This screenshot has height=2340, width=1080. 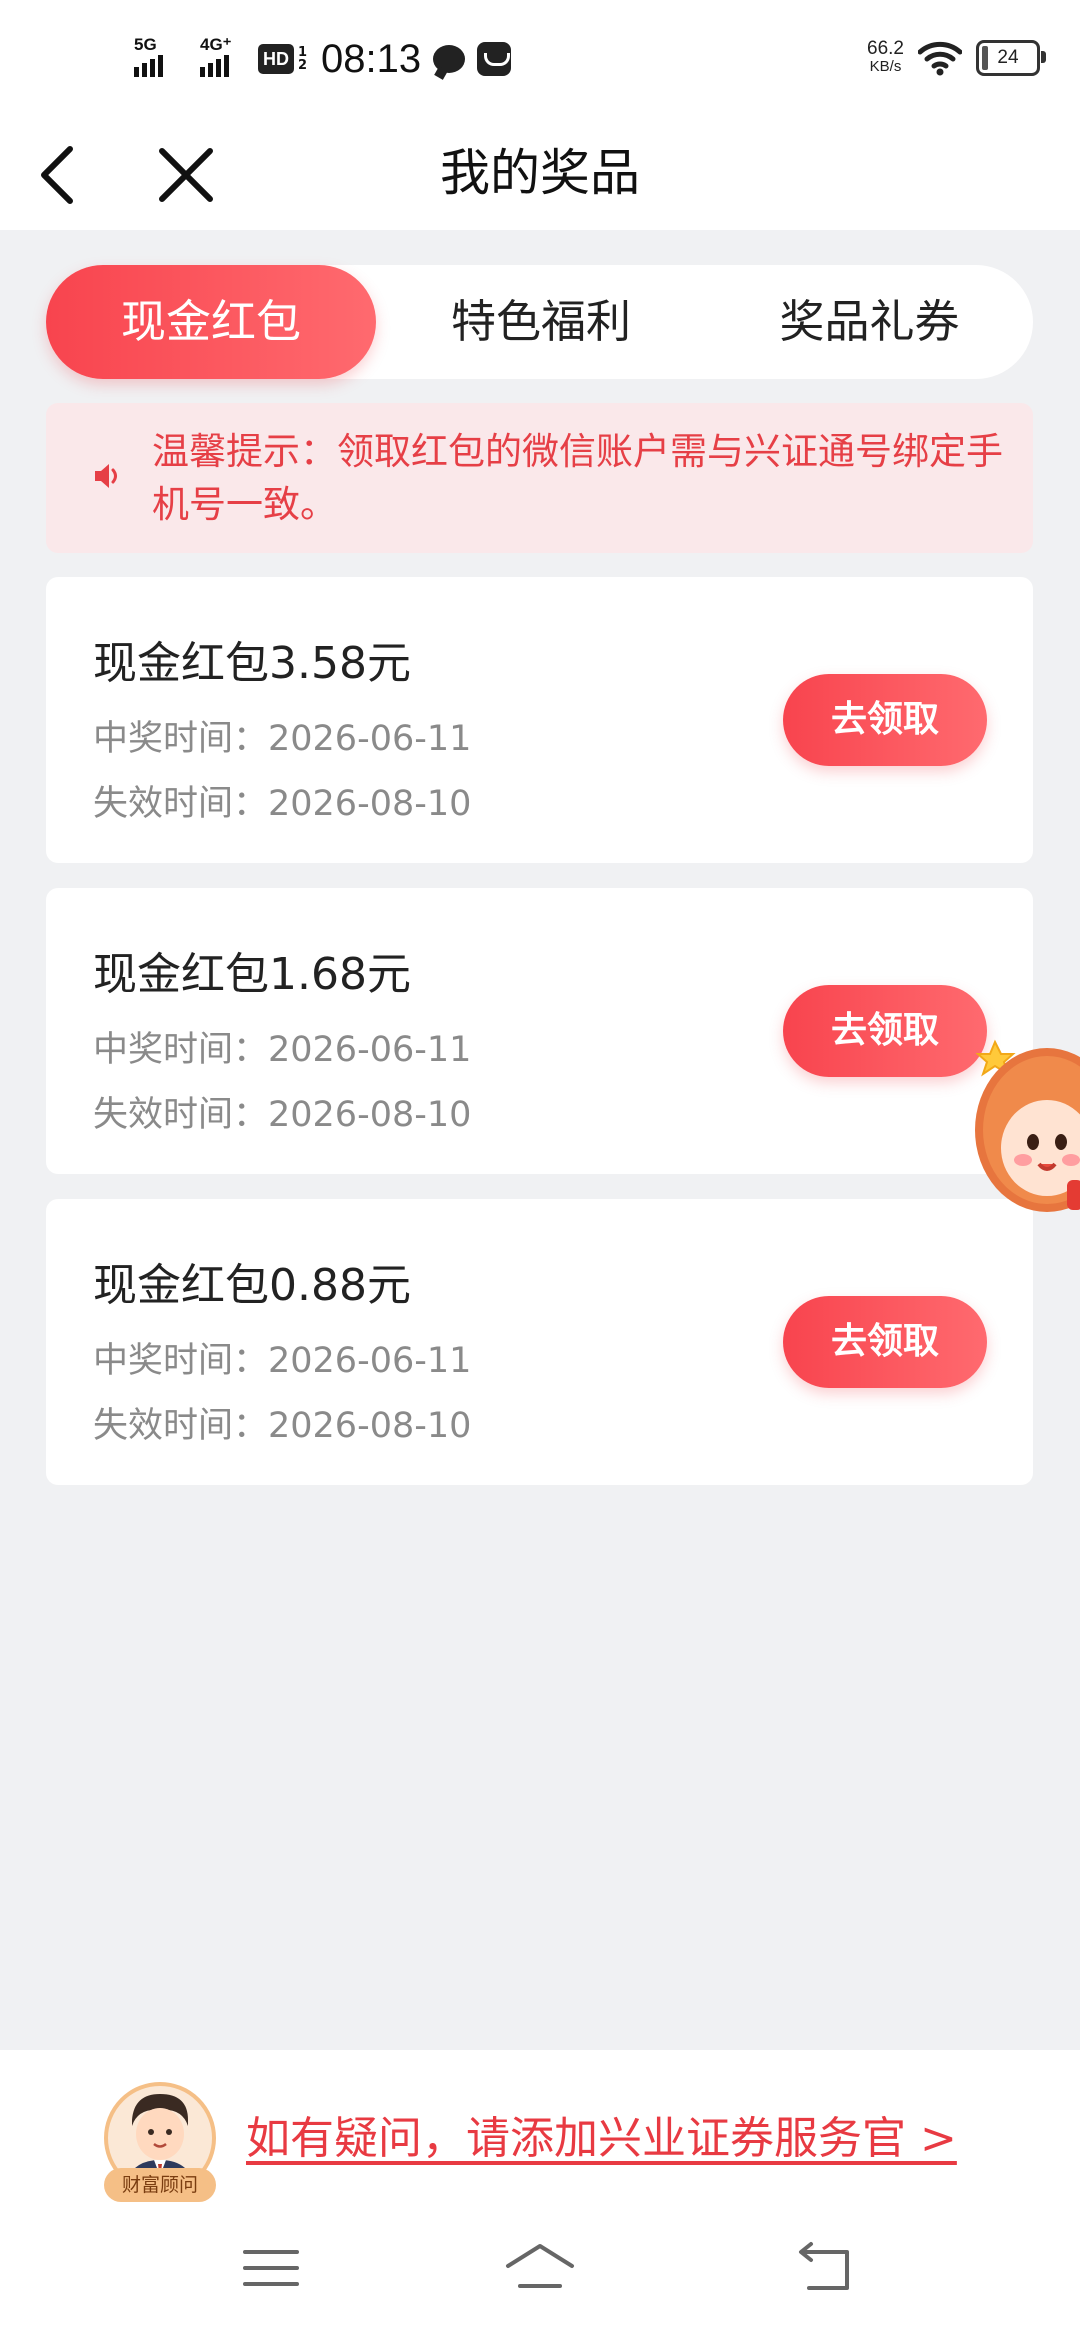 I want to click on advisor-badge: 财富顾问, so click(x=160, y=2185).